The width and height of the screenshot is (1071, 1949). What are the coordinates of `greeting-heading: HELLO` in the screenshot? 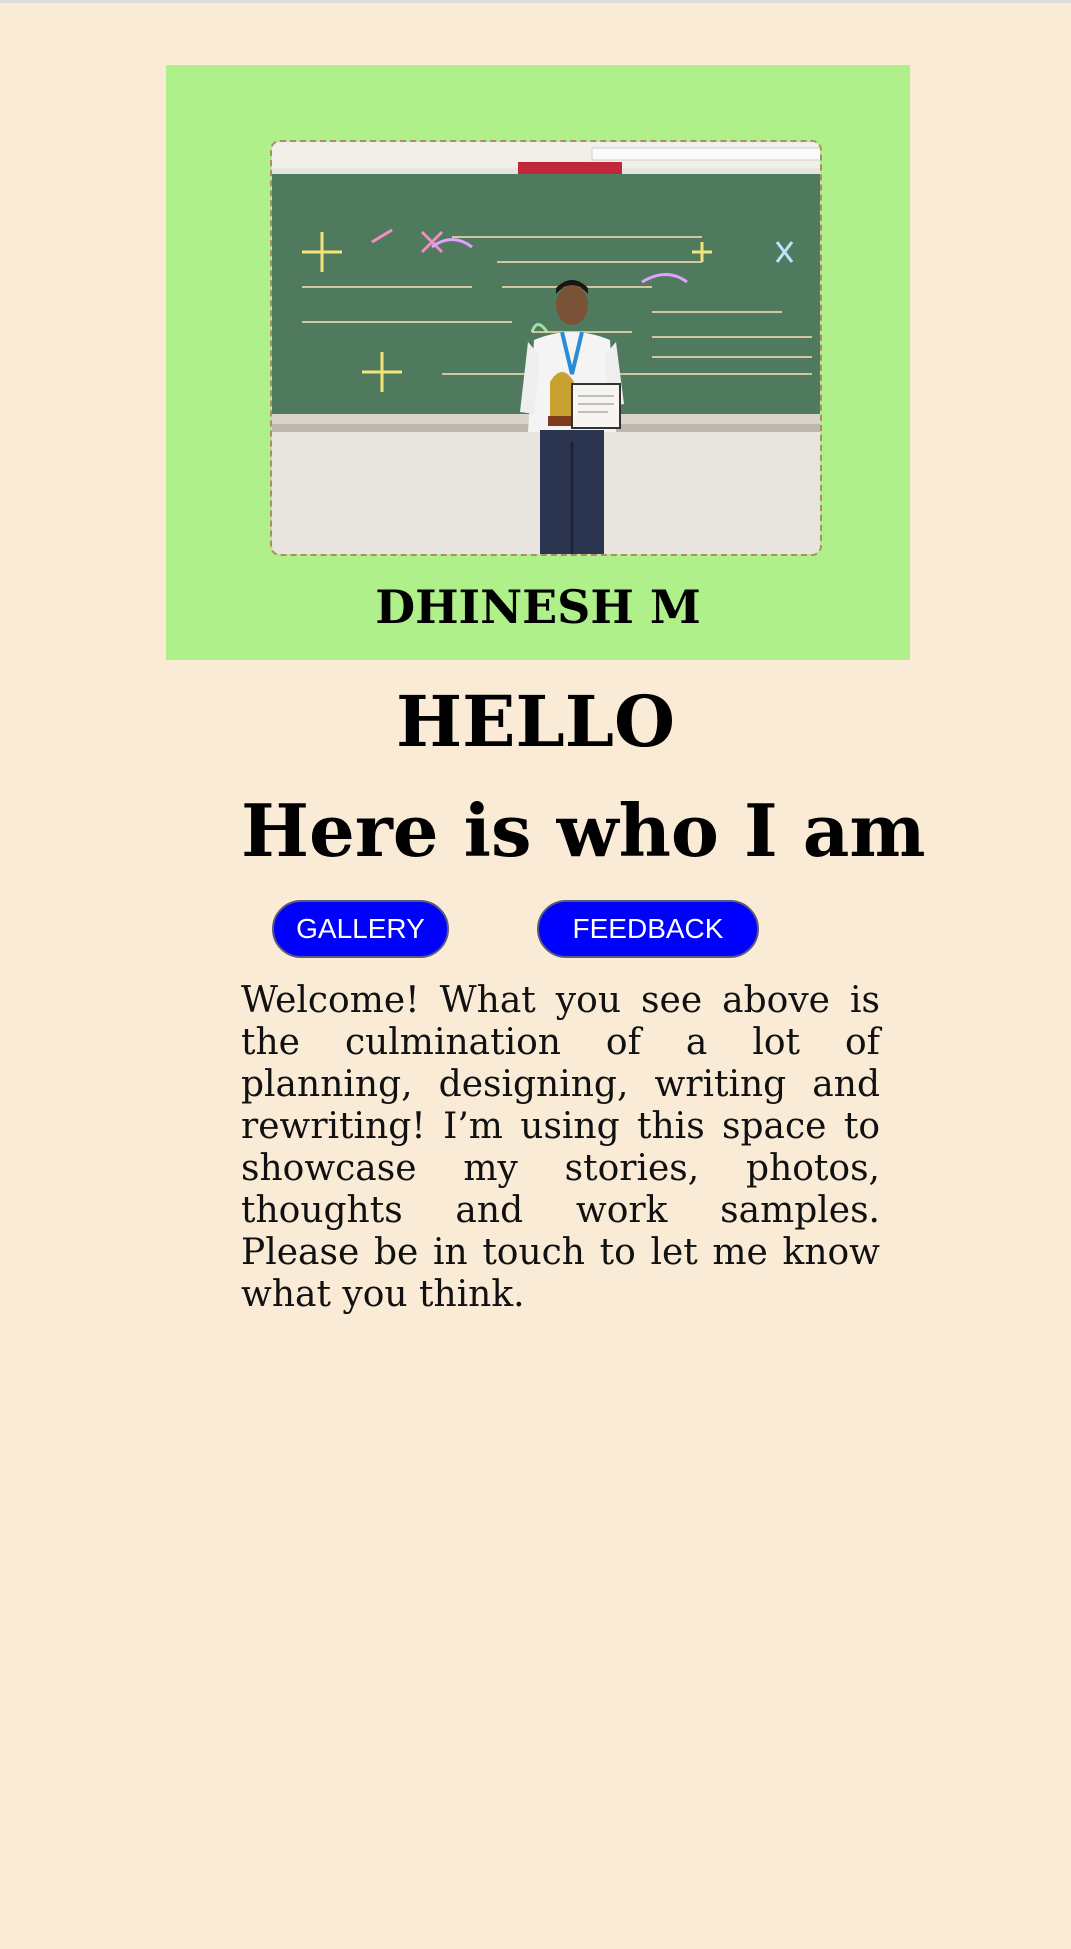 It's located at (535, 721).